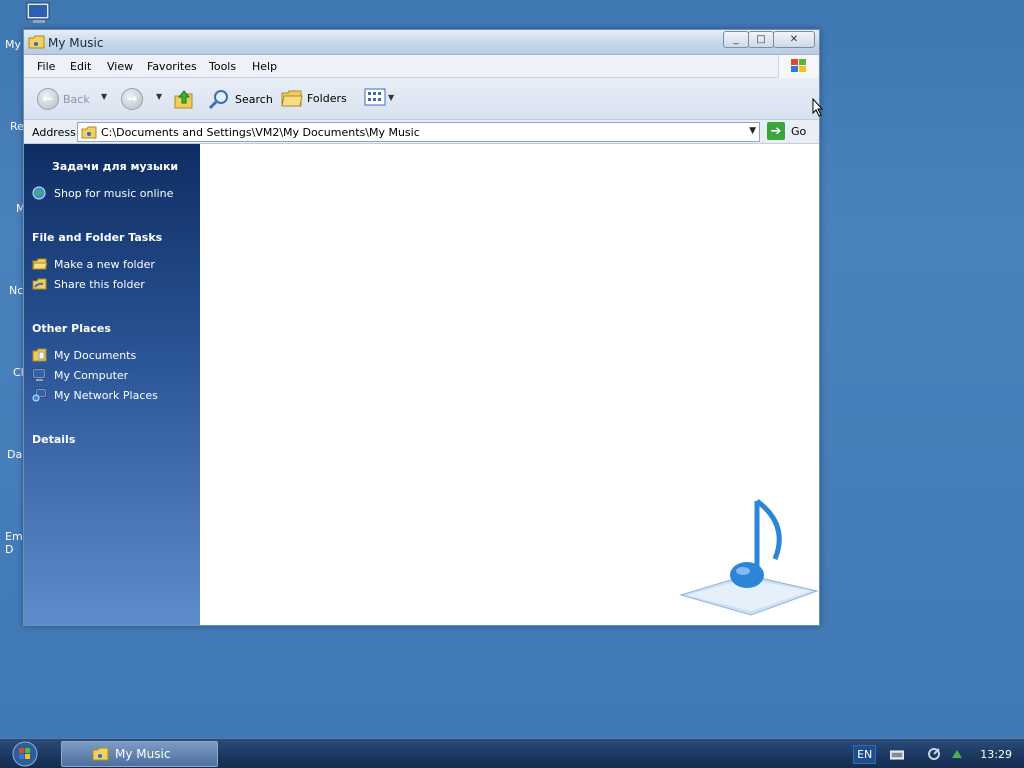 The width and height of the screenshot is (1024, 768). Describe the element at coordinates (391, 97) in the screenshot. I see `views-dropdown-arrow-icon: ▼` at that location.